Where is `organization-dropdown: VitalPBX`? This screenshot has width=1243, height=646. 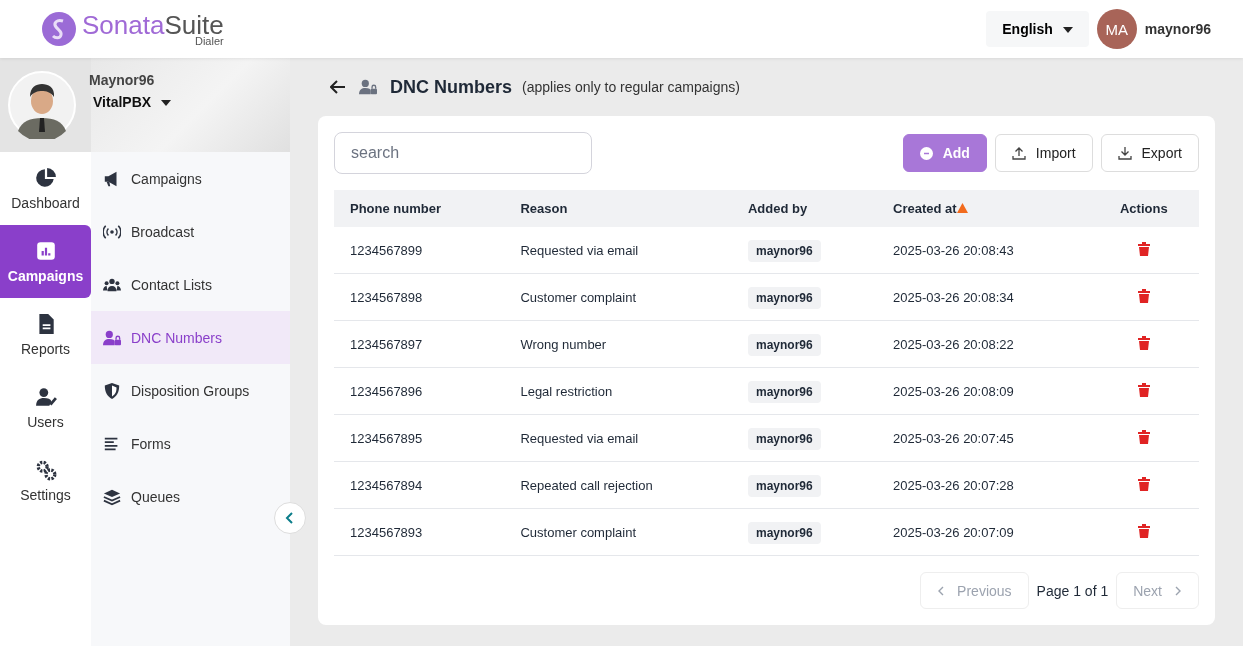 organization-dropdown: VitalPBX is located at coordinates (131, 102).